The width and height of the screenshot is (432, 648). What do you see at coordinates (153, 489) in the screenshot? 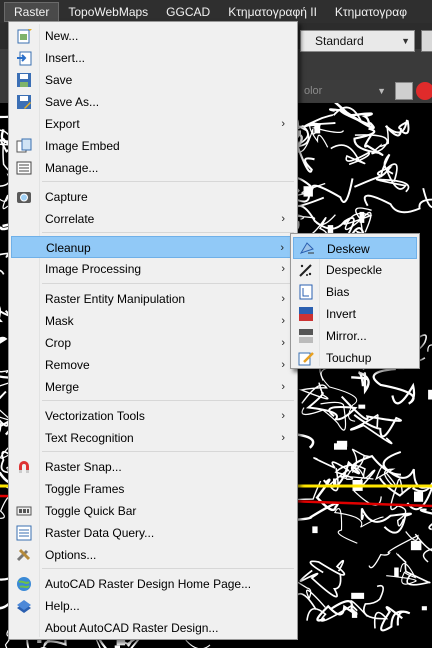
I see `menu-item-toggle-frames: Toggle Frames` at bounding box center [153, 489].